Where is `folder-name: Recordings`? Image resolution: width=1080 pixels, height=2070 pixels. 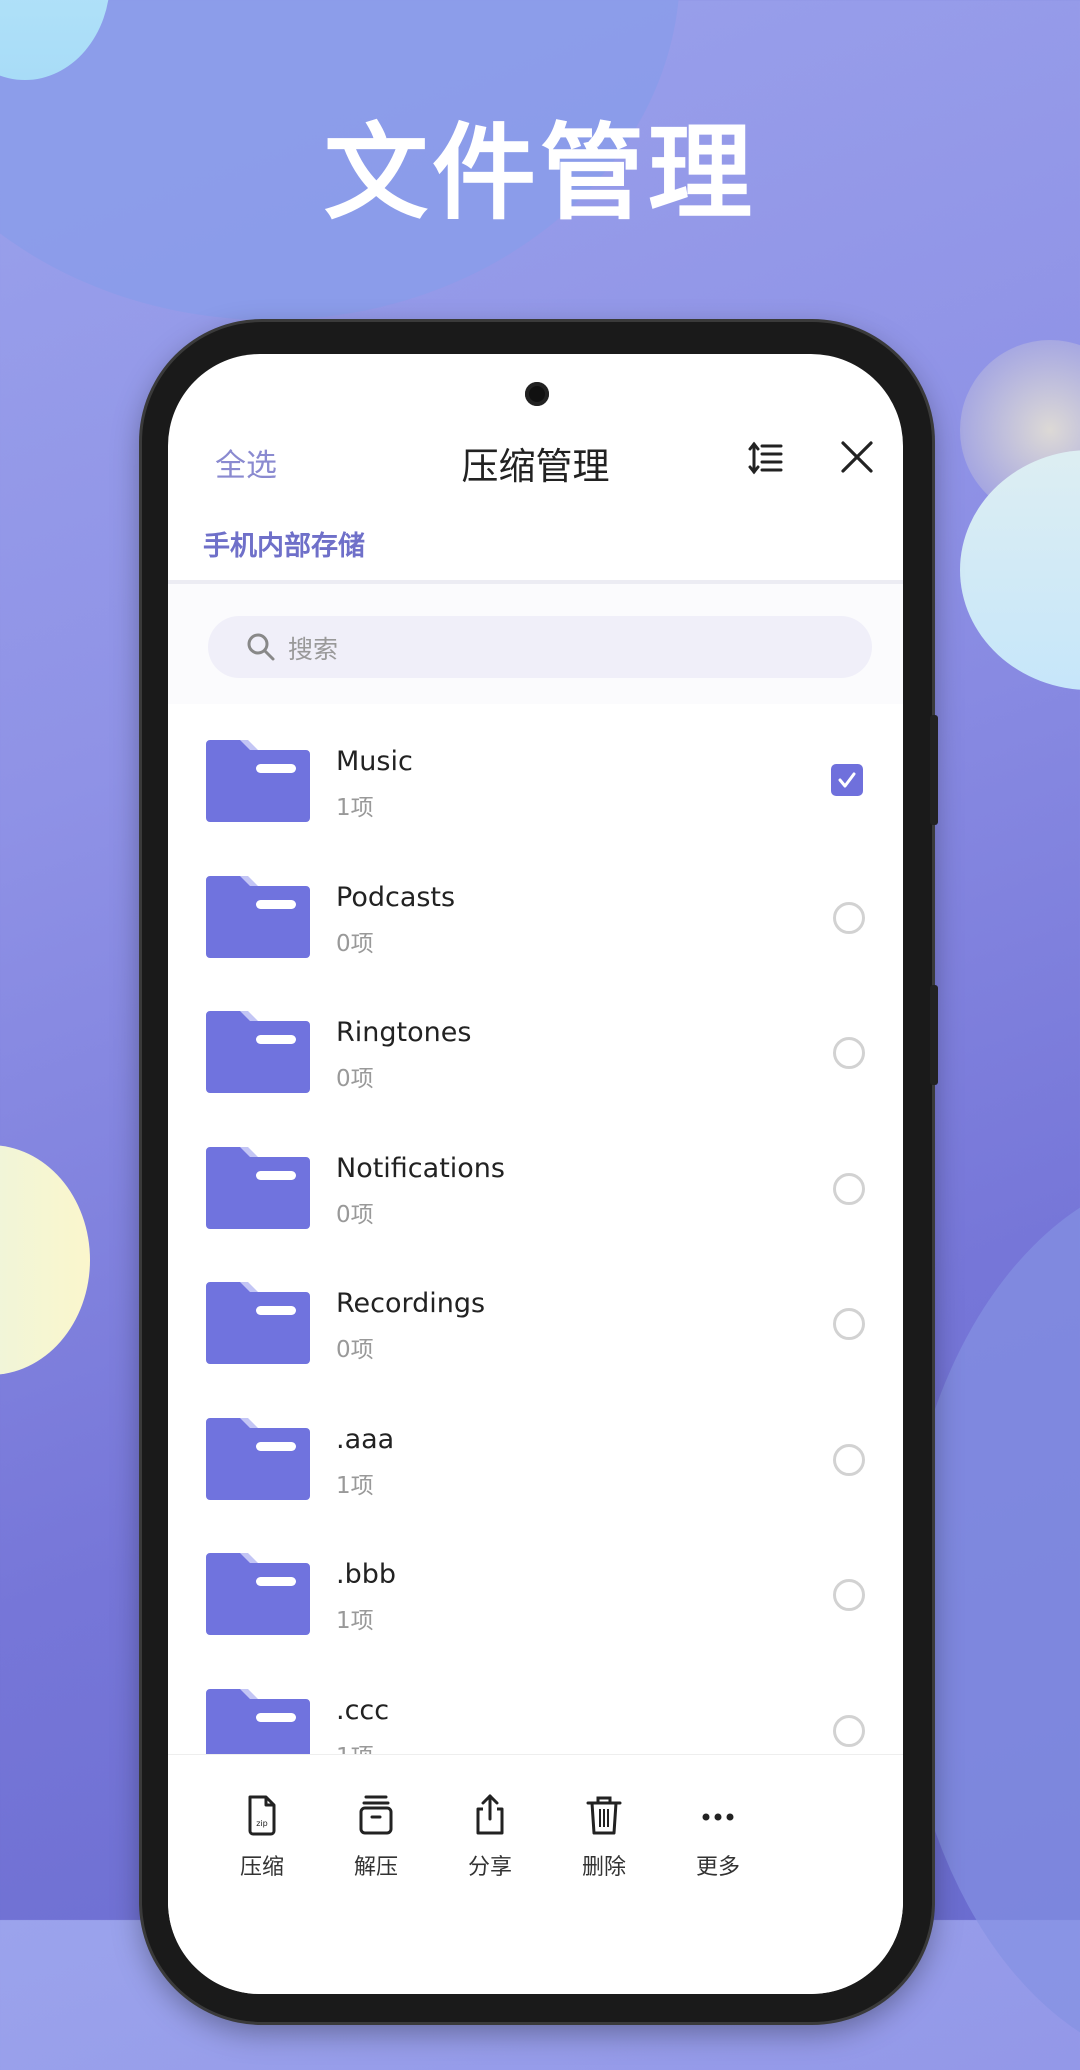
folder-name: Recordings is located at coordinates (411, 1303).